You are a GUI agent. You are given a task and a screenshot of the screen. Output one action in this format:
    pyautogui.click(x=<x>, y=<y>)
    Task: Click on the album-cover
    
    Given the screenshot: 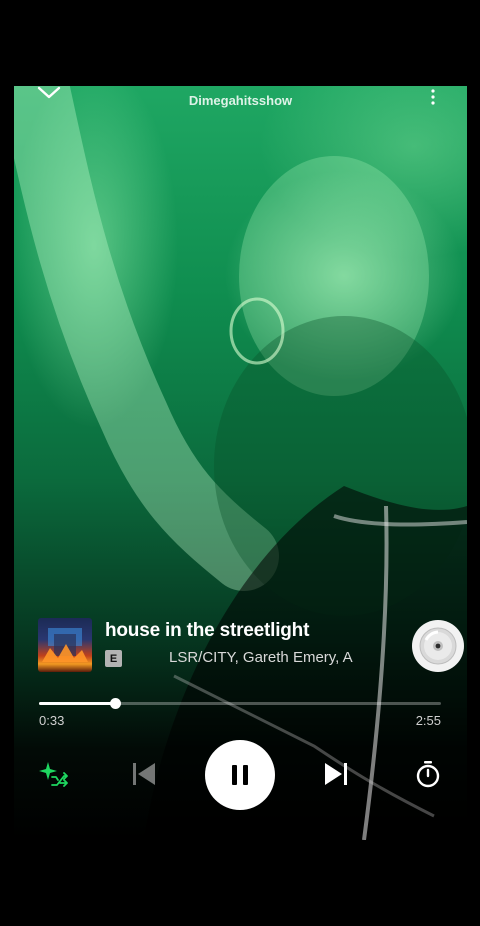 What is the action you would take?
    pyautogui.click(x=65, y=645)
    